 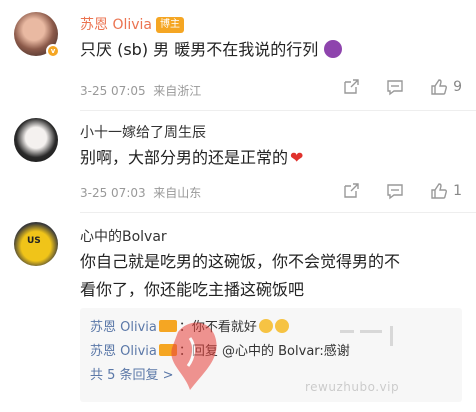 I want to click on like-button: 9, so click(x=446, y=87).